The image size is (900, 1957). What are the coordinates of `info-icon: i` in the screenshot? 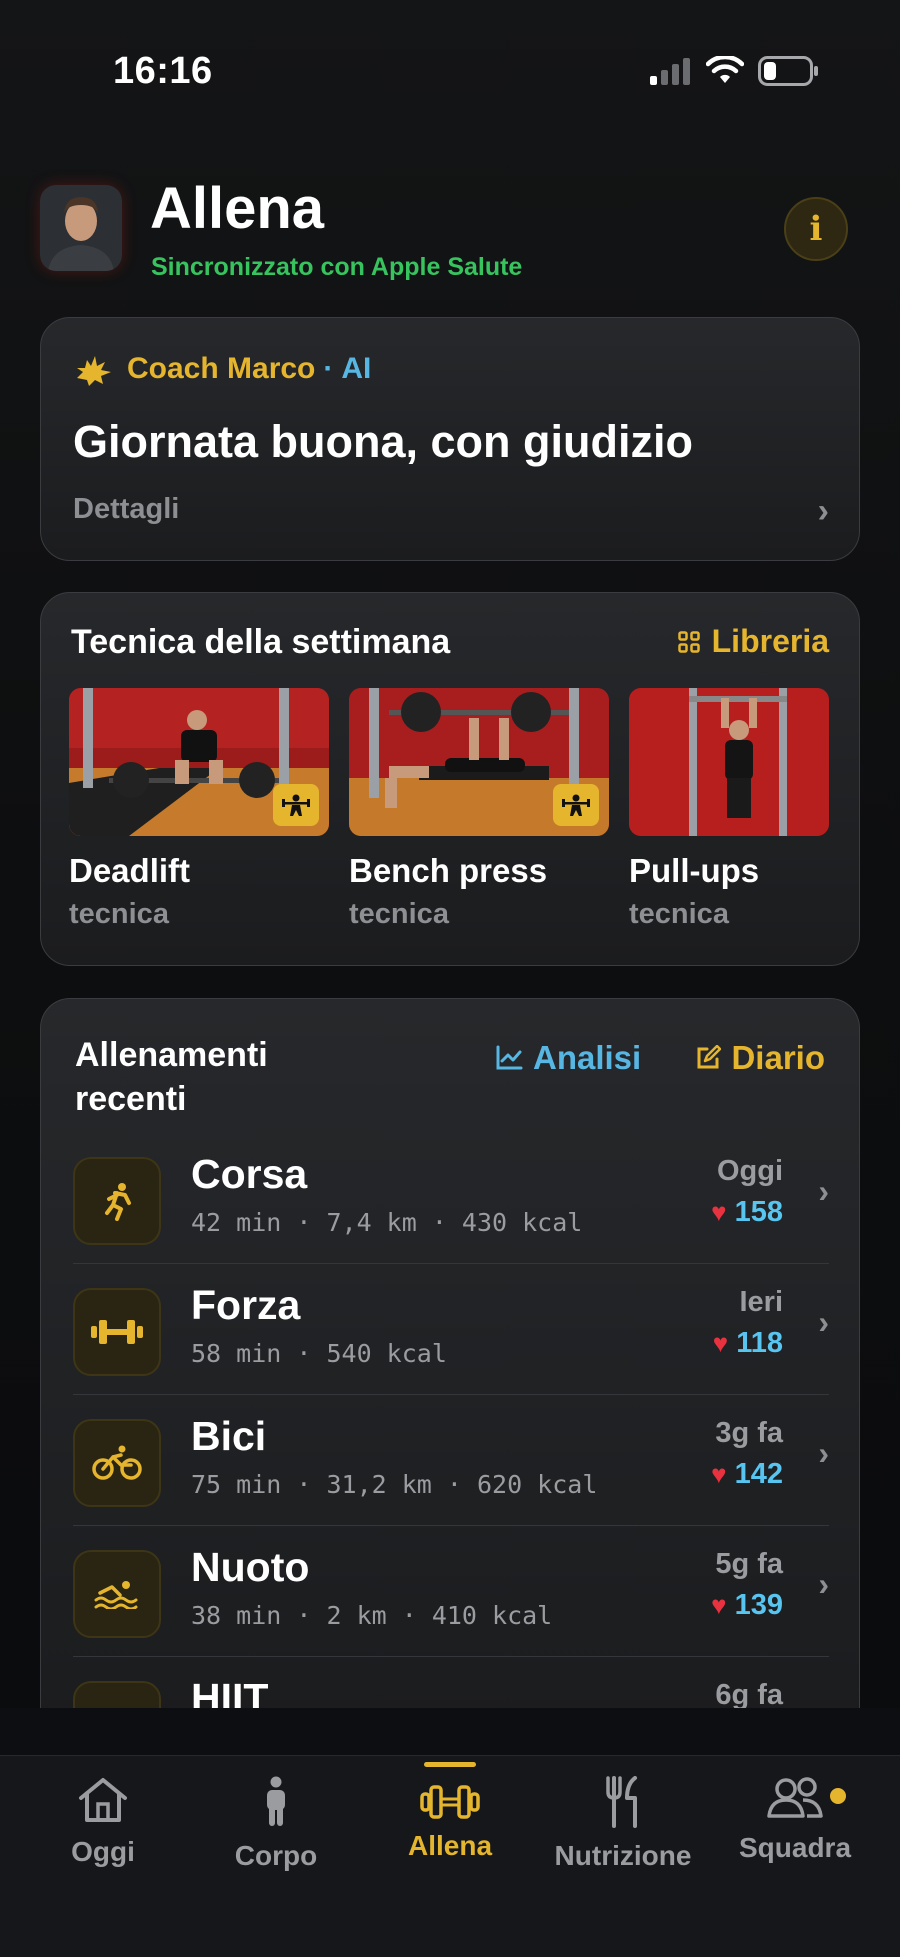 It's located at (816, 229).